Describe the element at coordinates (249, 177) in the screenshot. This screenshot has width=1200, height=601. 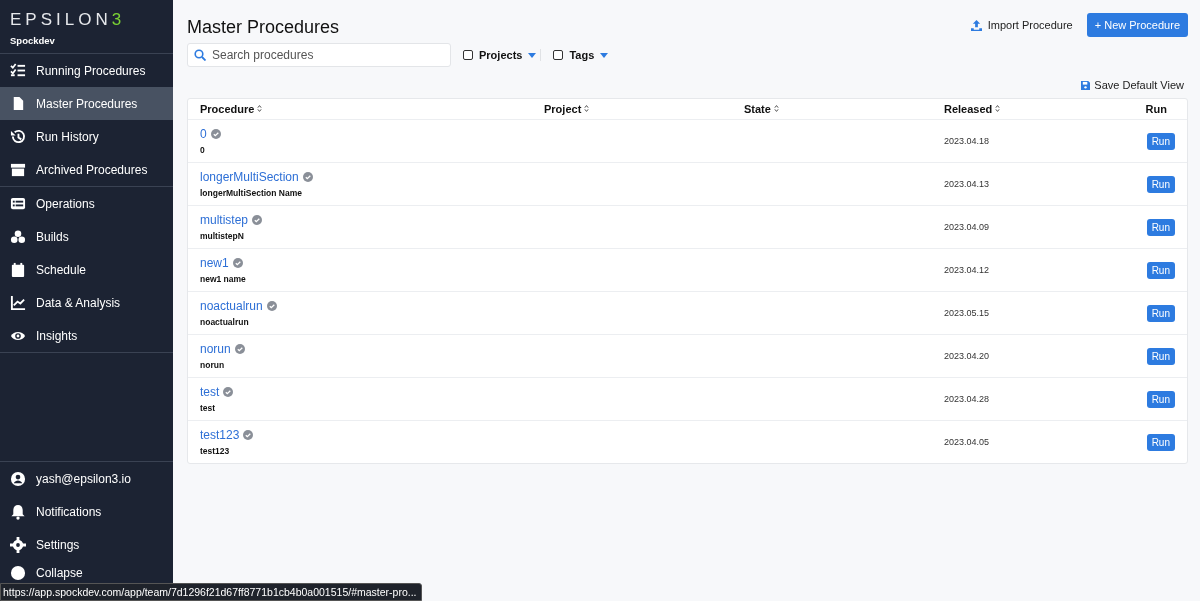
I see `procedure-link: longerMultiSection` at that location.